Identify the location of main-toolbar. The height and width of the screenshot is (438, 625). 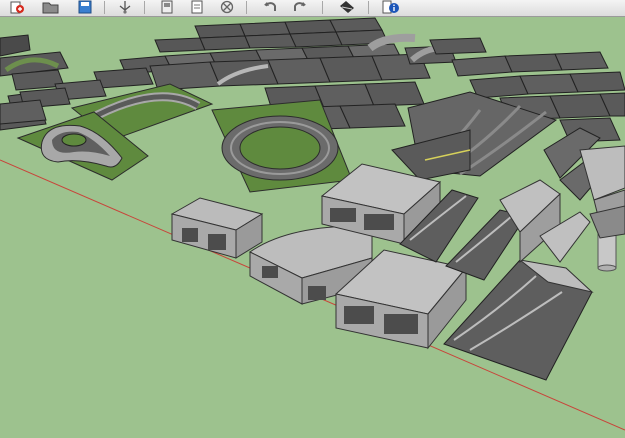
(312, 8).